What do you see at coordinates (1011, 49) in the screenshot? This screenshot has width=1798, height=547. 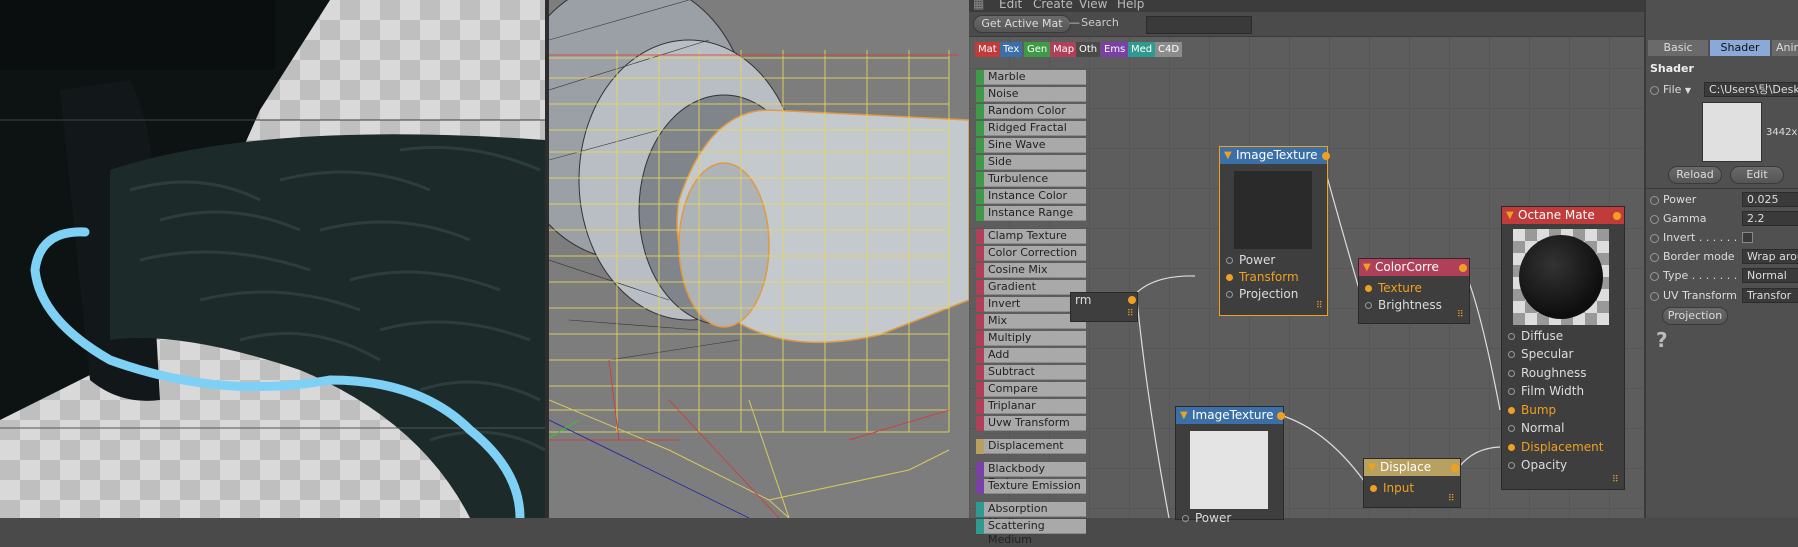 I see `tab-tex: Tex` at bounding box center [1011, 49].